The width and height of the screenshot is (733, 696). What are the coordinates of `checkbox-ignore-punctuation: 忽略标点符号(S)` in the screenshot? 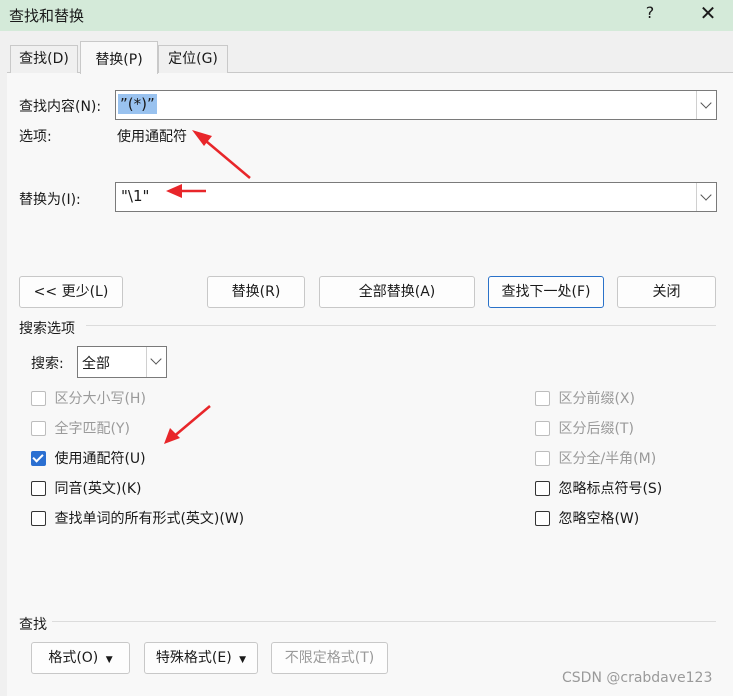 It's located at (598, 488).